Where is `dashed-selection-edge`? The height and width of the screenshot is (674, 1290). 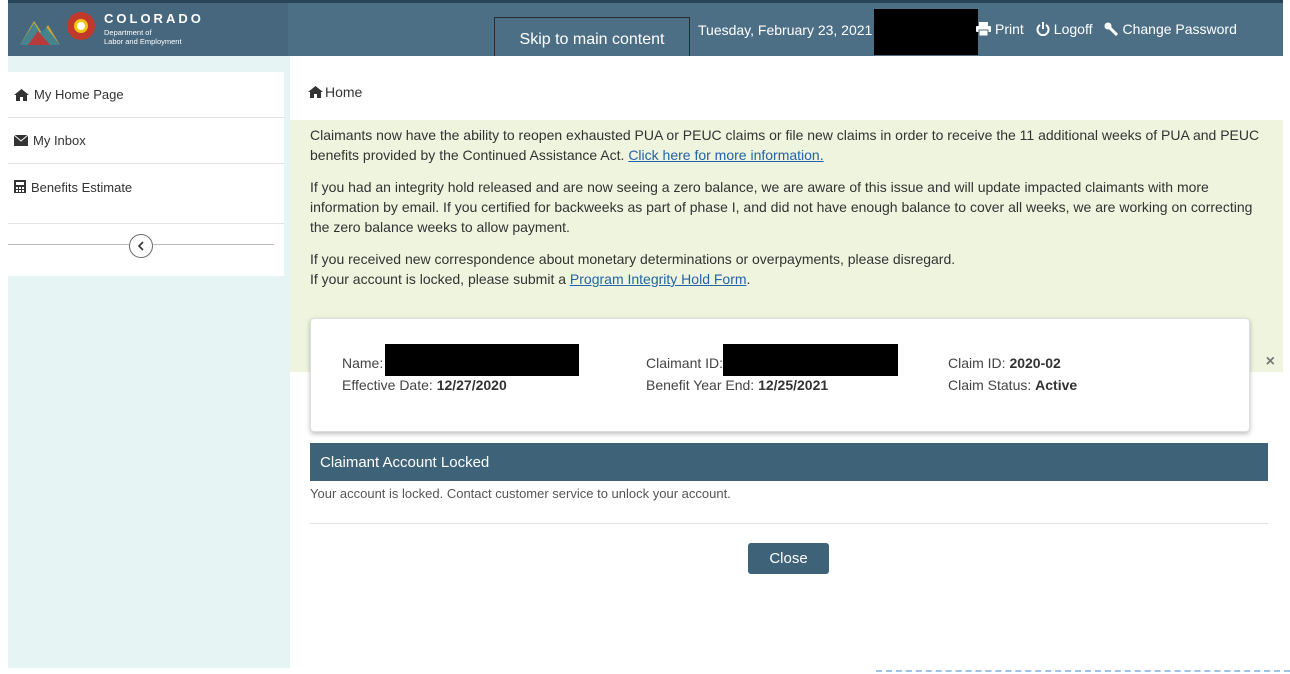 dashed-selection-edge is located at coordinates (1083, 671).